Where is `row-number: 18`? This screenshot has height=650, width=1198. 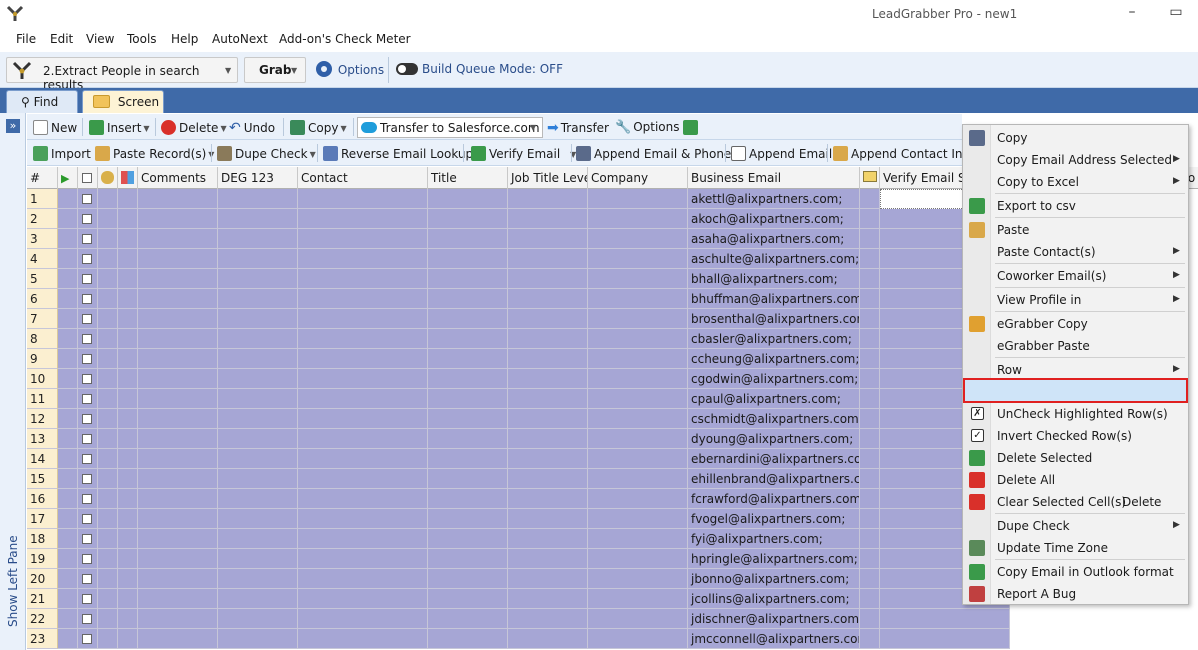
row-number: 18 is located at coordinates (42, 539).